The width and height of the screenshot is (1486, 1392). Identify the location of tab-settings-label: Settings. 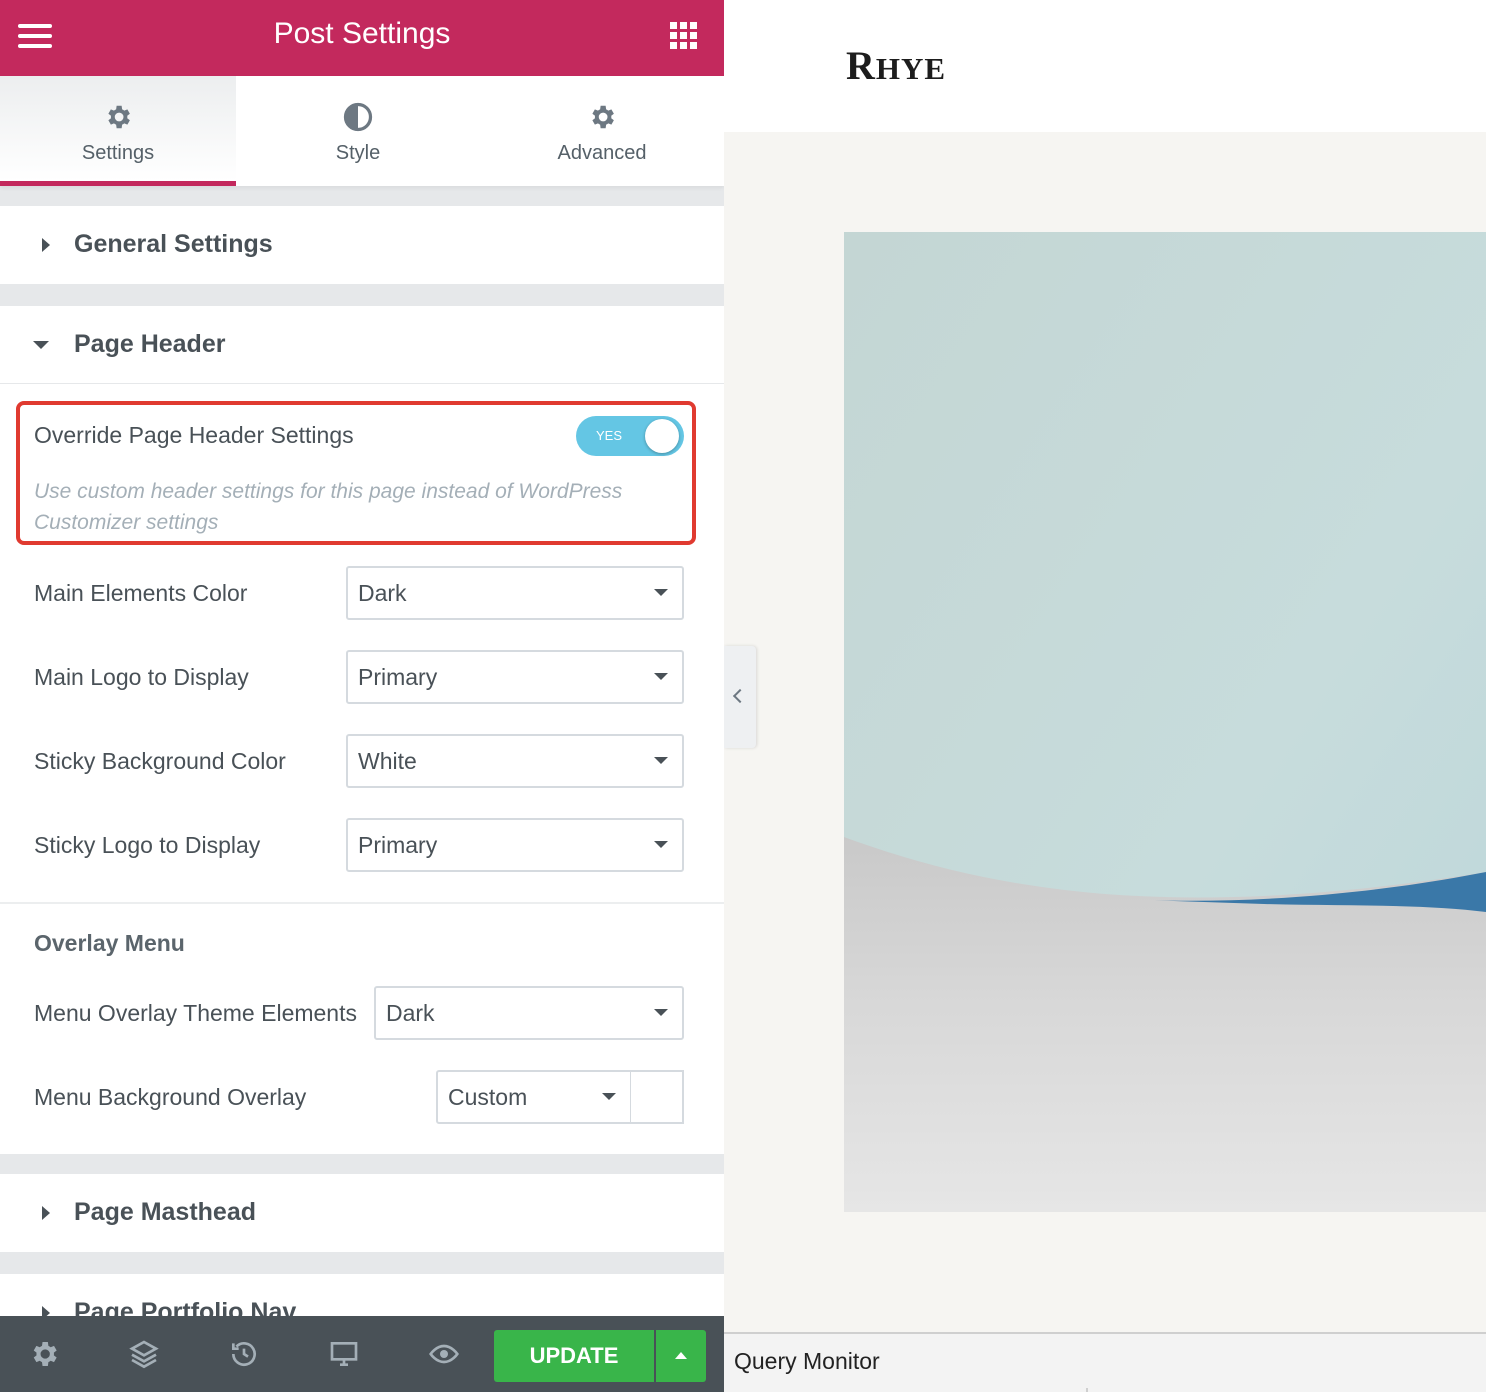
(118, 153).